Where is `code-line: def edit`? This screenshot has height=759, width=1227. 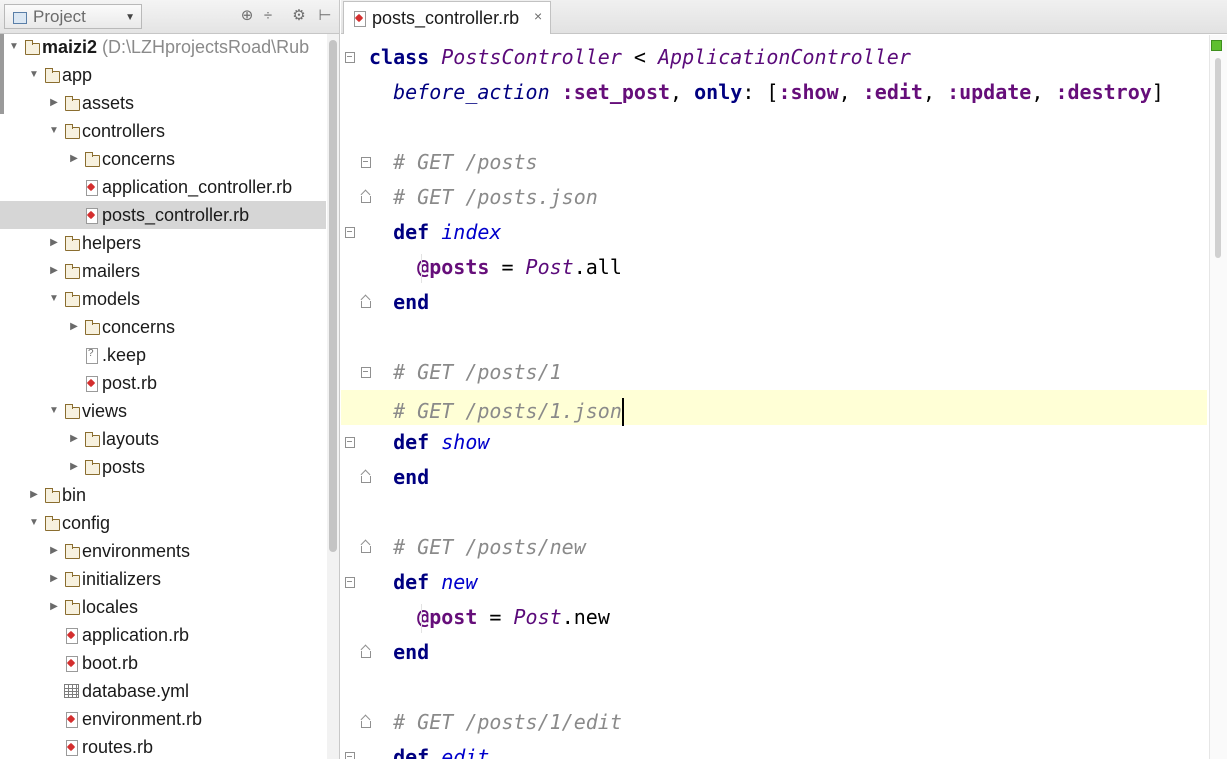
code-line: def edit is located at coordinates (789, 749).